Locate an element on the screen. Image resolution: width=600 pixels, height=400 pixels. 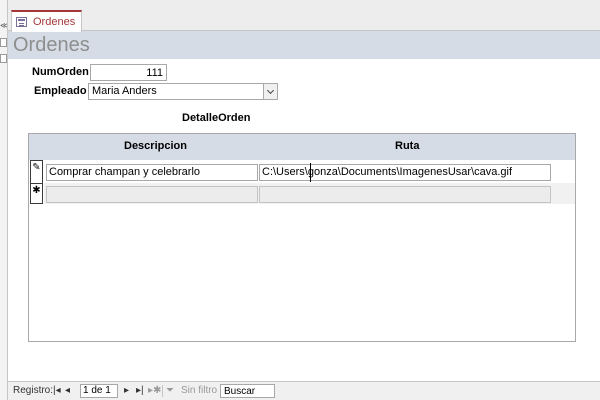
navigation-pane-search-button is located at coordinates (3, 58).